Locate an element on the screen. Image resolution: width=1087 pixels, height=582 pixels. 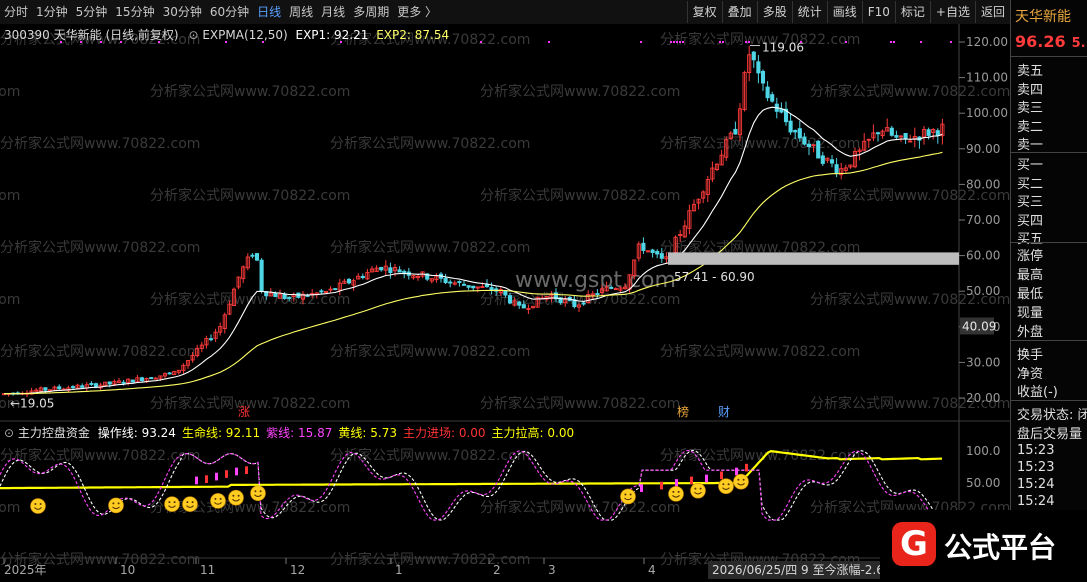
after-hours-volume: 盘后交易量 is located at coordinates (1050, 434).